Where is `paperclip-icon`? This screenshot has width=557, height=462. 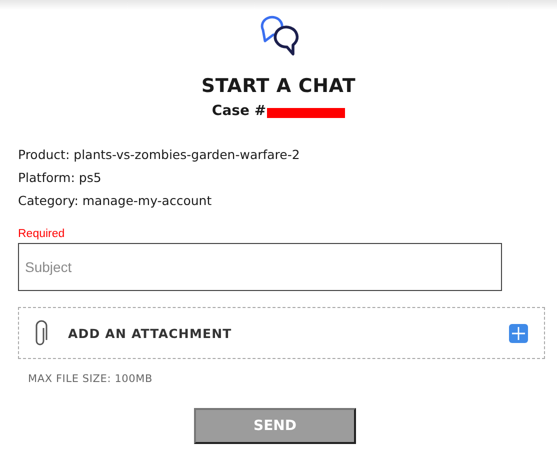
paperclip-icon is located at coordinates (42, 333).